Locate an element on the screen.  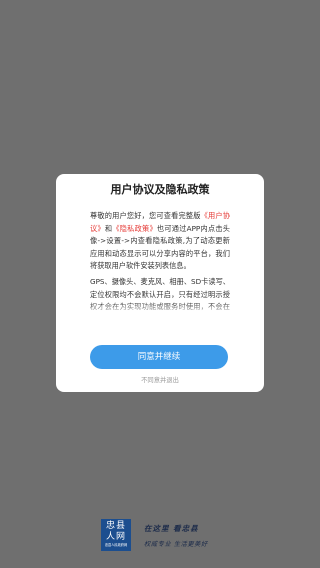
logo-text-line1: 忠县 is located at coordinates (115, 526).